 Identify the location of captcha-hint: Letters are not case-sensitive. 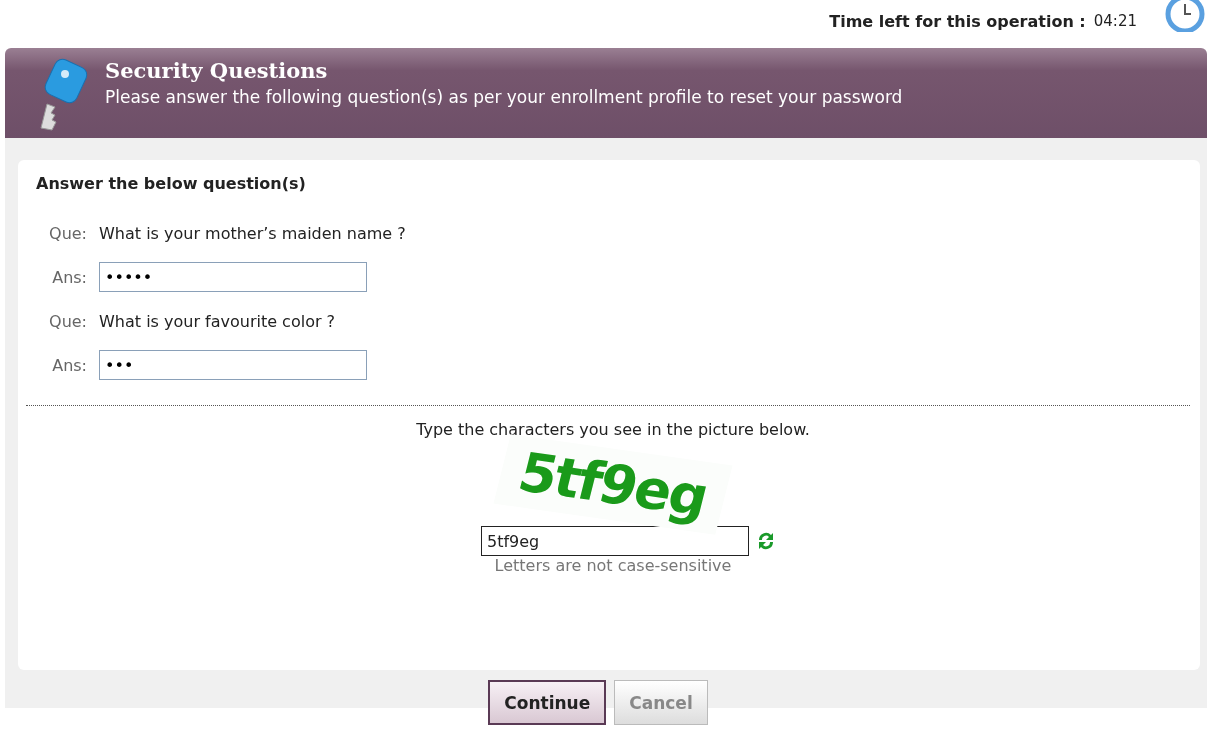
(613, 565).